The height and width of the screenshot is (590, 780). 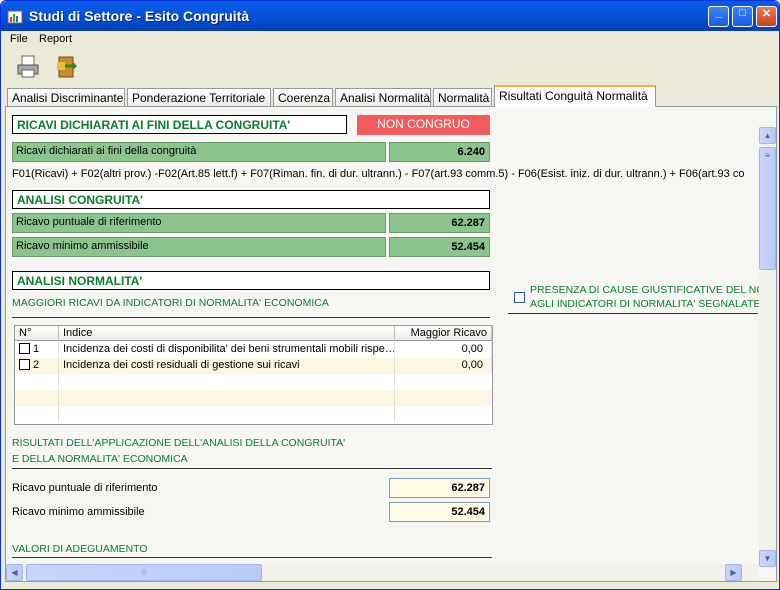 What do you see at coordinates (767, 347) in the screenshot?
I see `vertical-scrollbar: ▲ ≡ ▼` at bounding box center [767, 347].